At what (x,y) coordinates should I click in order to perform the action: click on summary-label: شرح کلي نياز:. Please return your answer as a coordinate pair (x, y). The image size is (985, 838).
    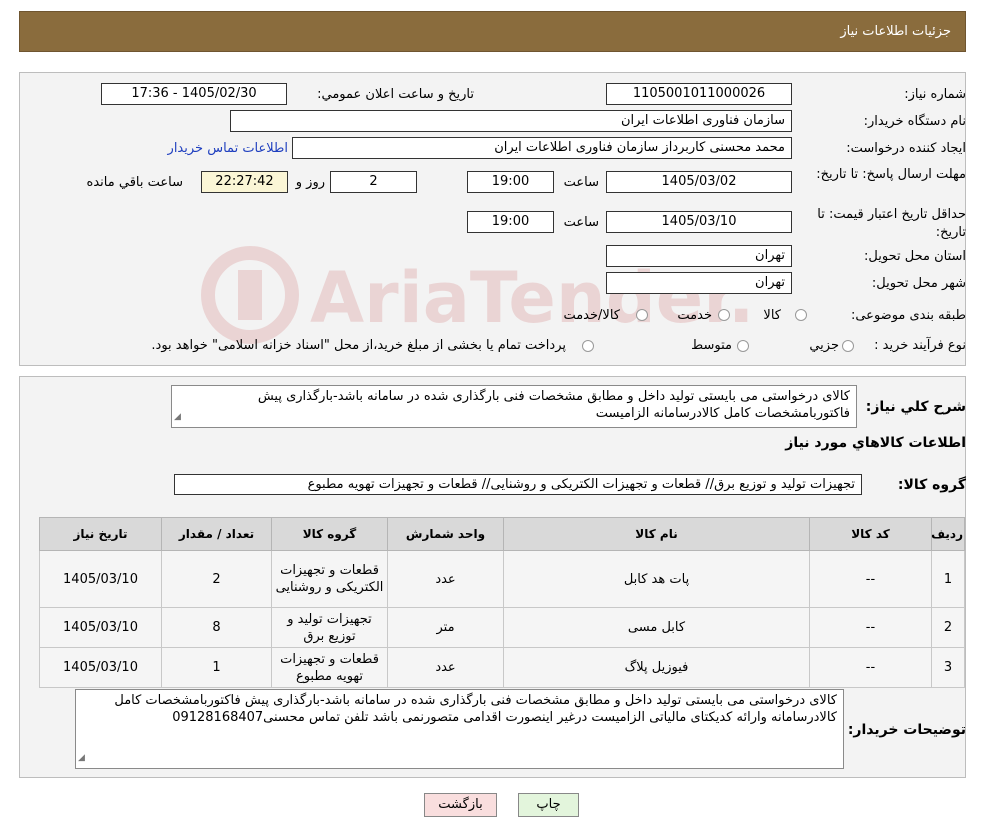
    Looking at the image, I should click on (915, 407).